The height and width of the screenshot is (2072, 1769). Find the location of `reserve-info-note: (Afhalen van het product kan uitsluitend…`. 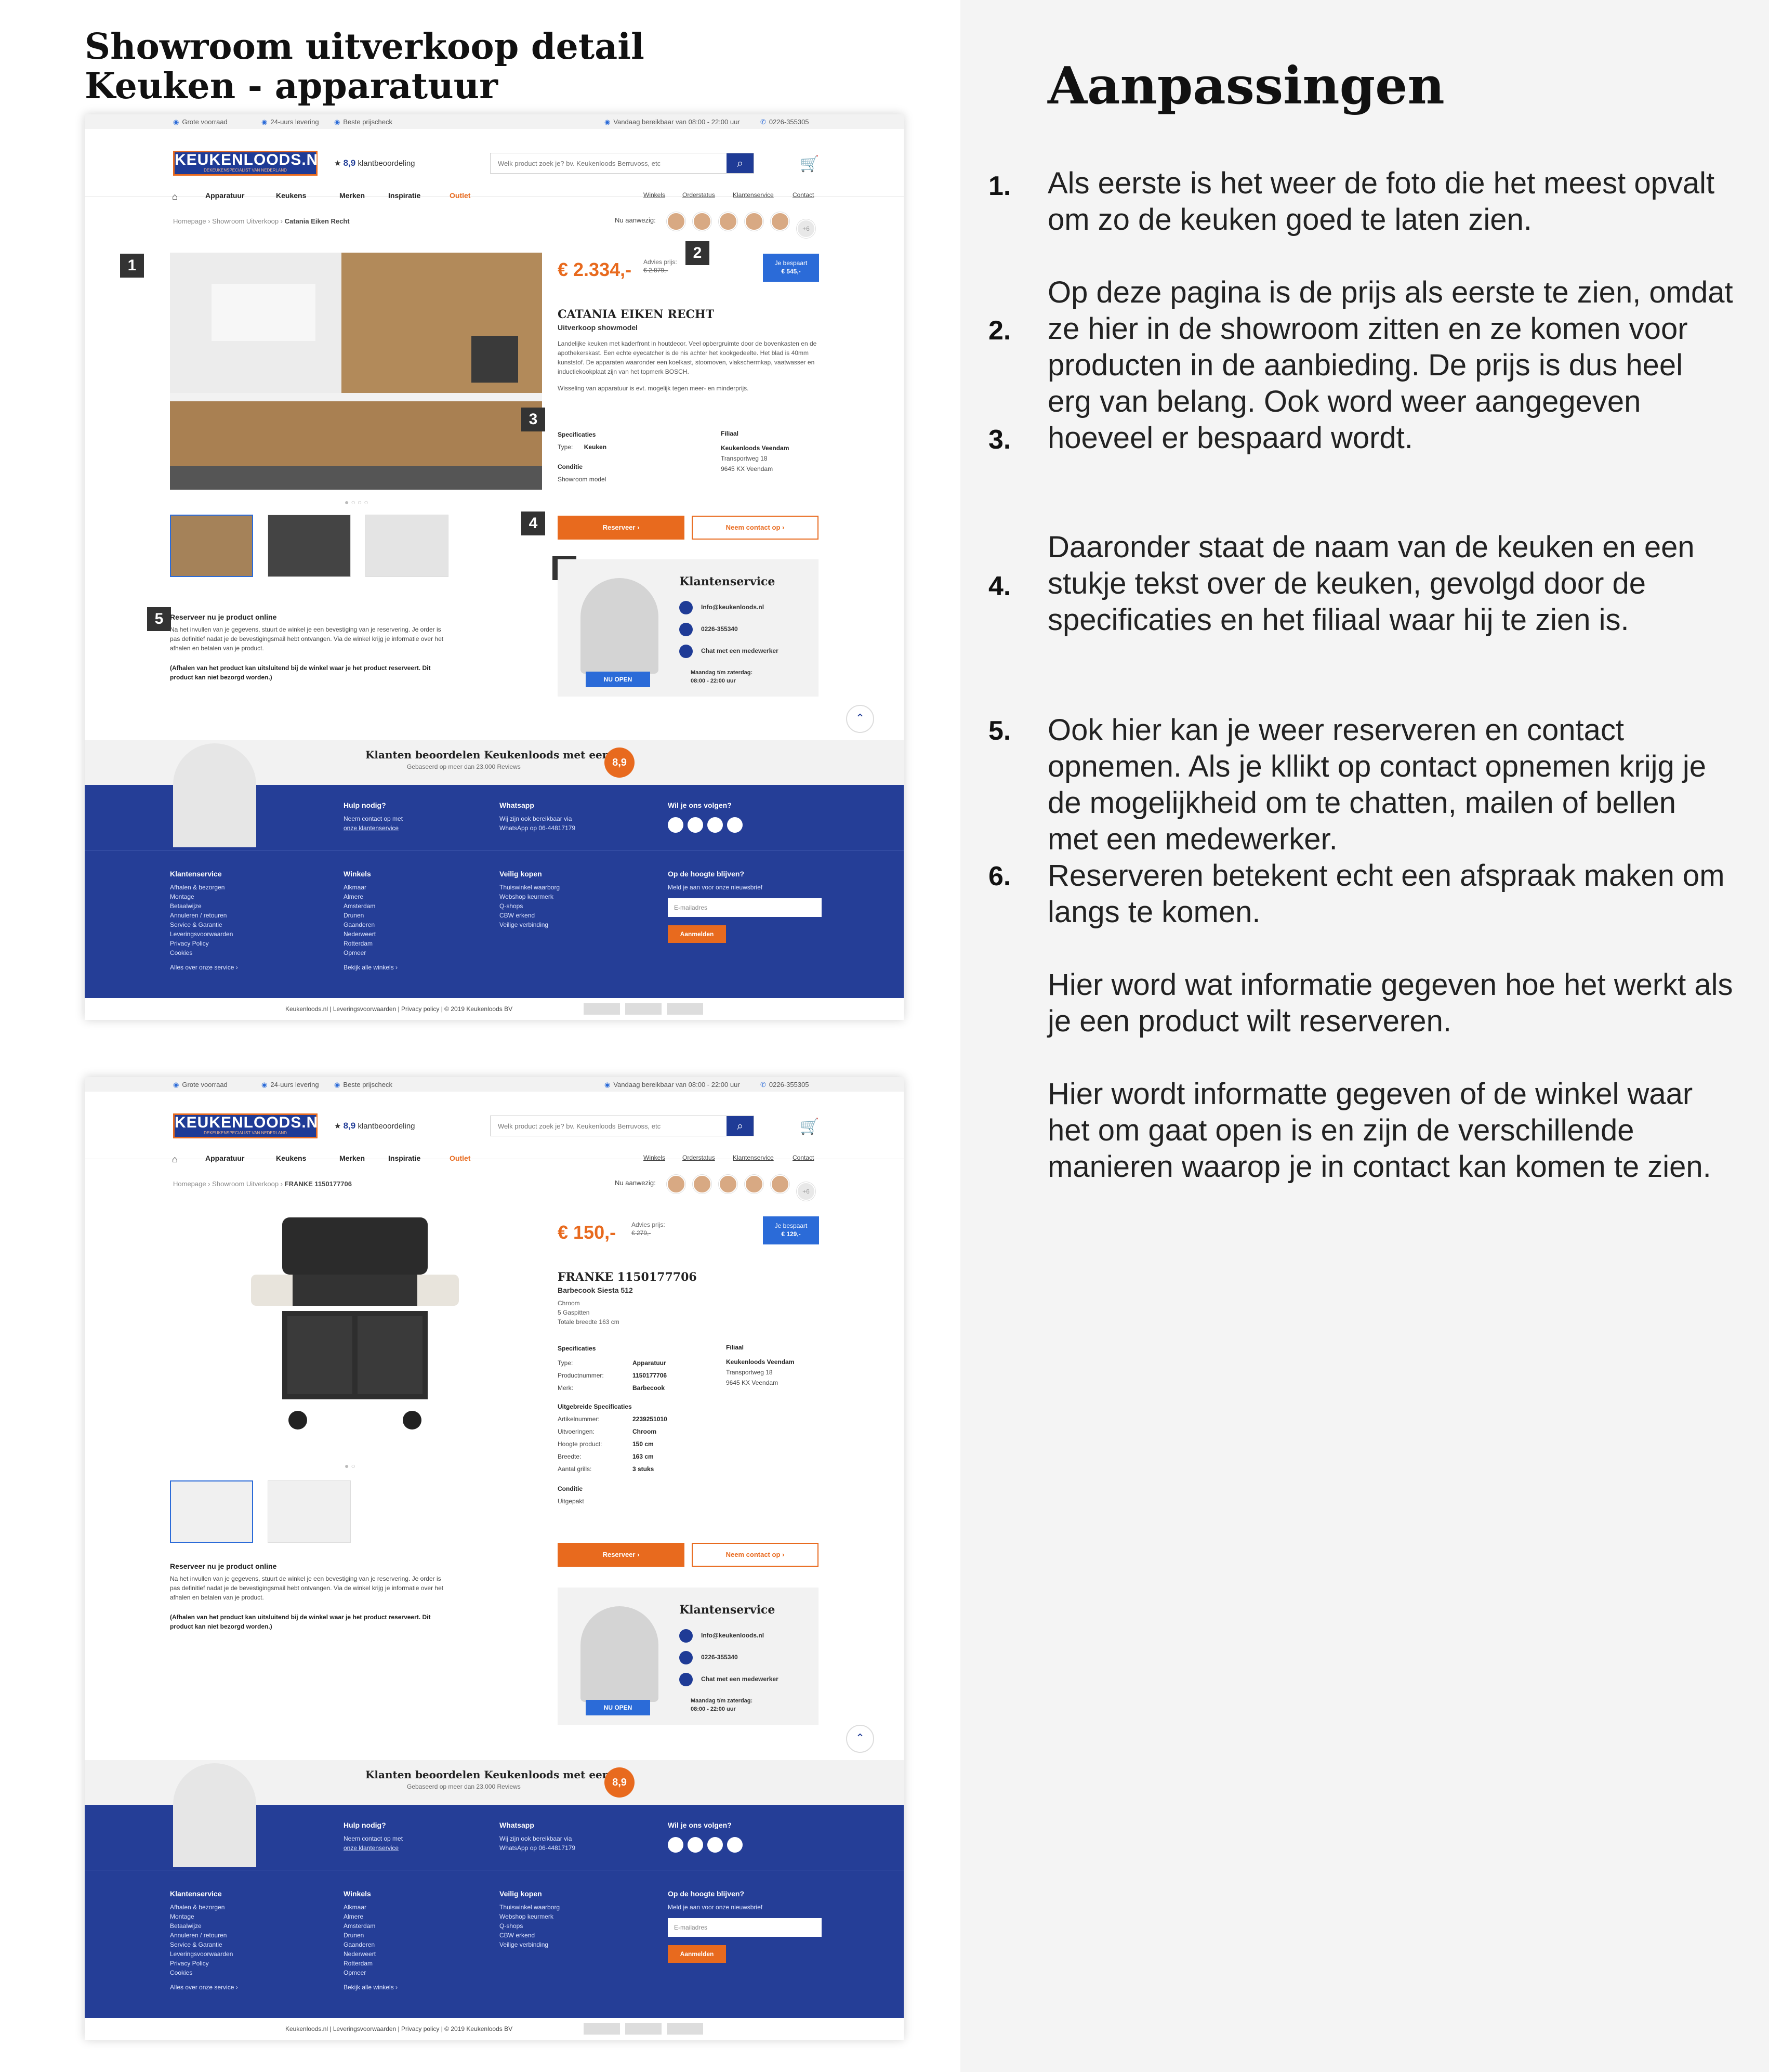

reserve-info-note: (Afhalen van het product kan uitsluitend… is located at coordinates (300, 672).